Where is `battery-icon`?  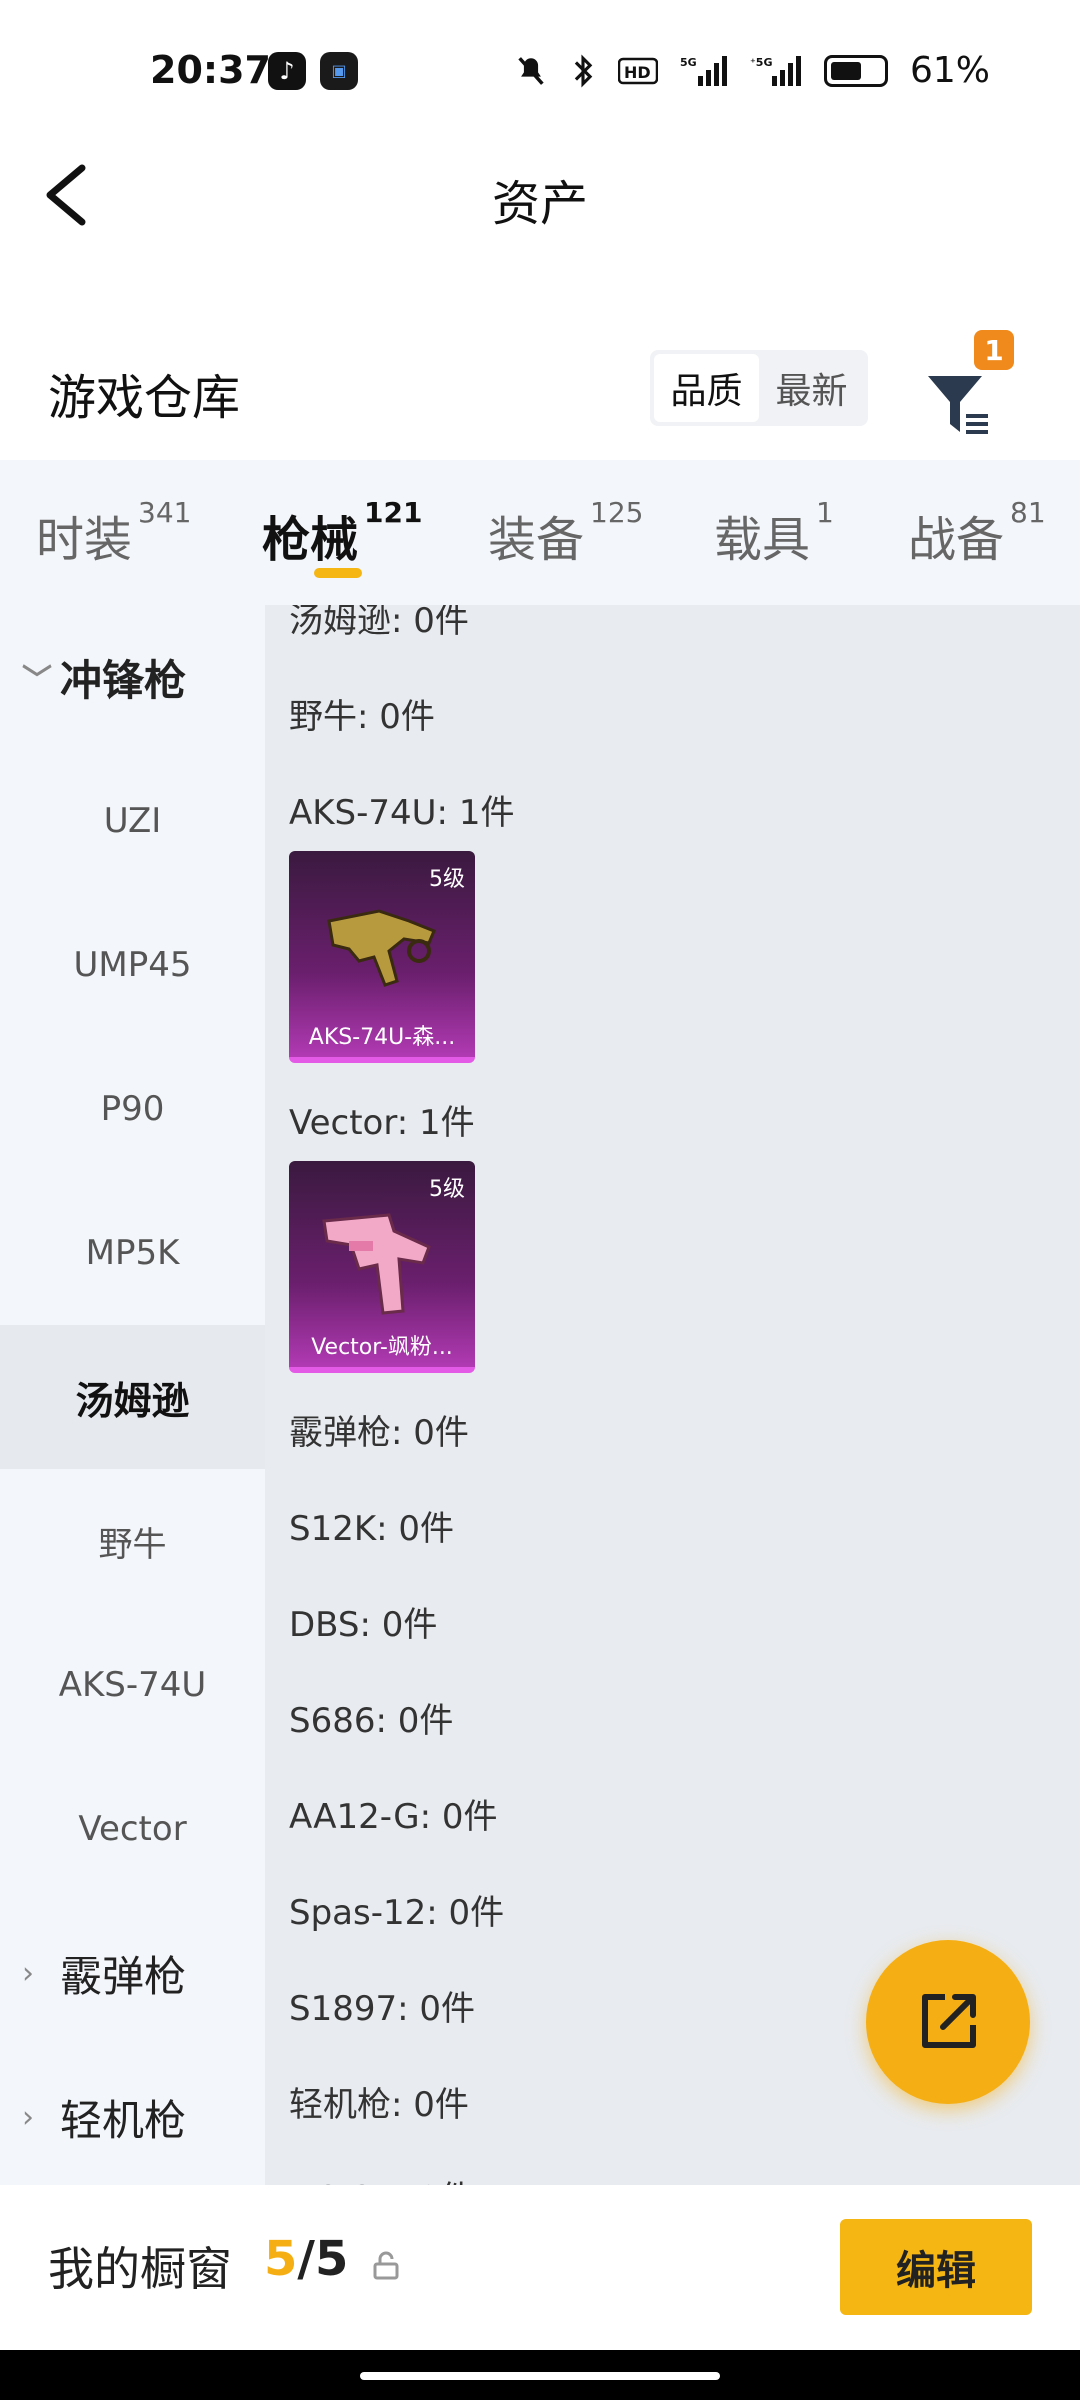 battery-icon is located at coordinates (855, 70).